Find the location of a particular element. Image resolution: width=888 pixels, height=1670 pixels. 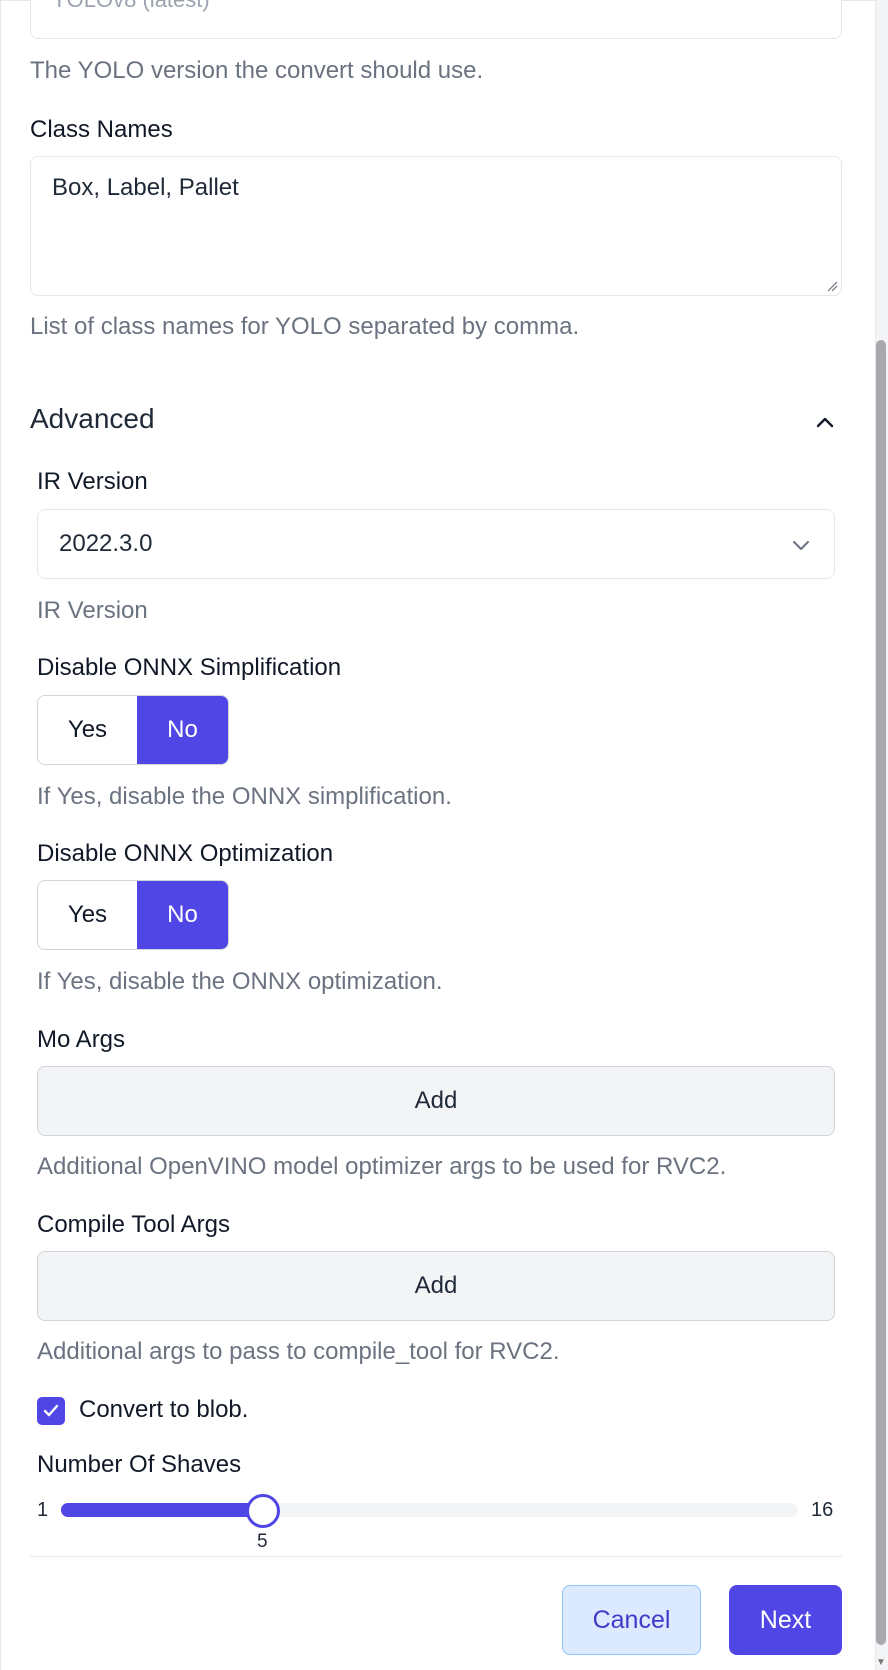

resize-grip-icon is located at coordinates (832, 286).